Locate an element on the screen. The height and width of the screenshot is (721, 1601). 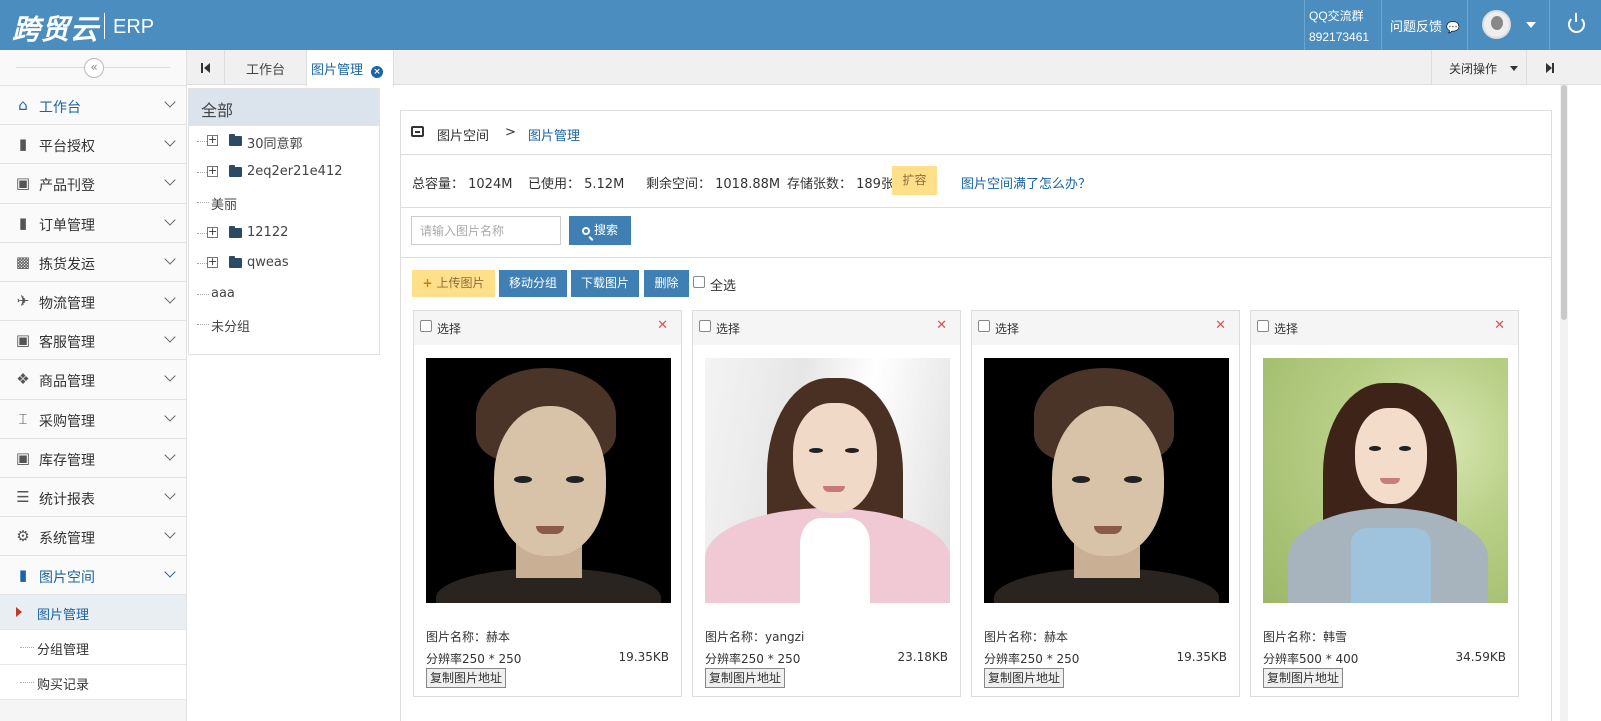
sidebar-item-goods: ❖ 商品管理 is located at coordinates (93, 380).